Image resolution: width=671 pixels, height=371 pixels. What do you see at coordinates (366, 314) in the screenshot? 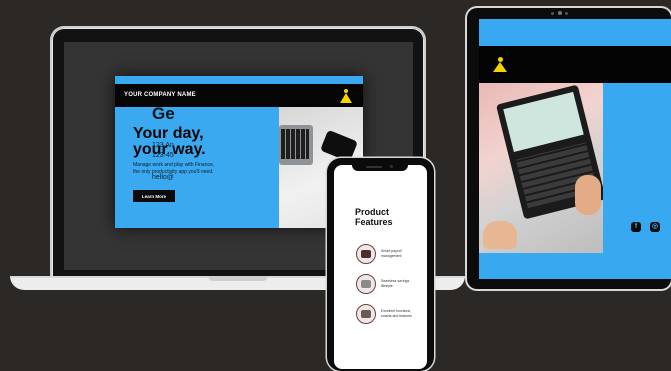
I see `functions-feature-icon` at bounding box center [366, 314].